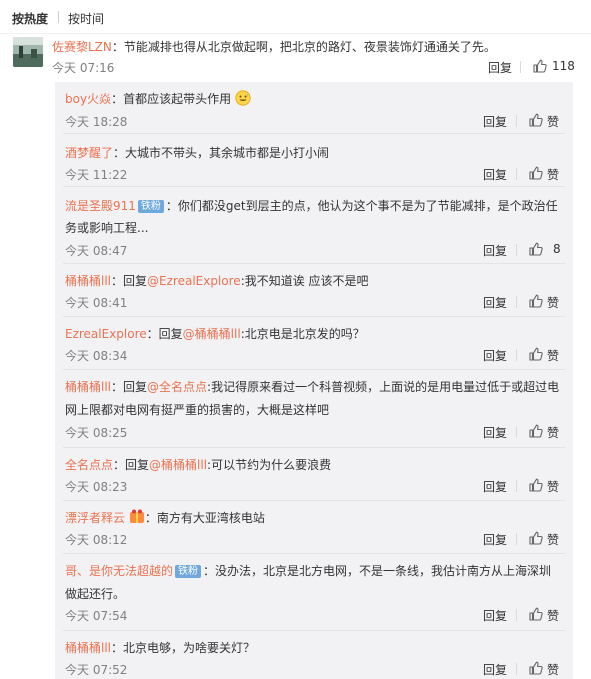 This screenshot has width=591, height=679. Describe the element at coordinates (96, 303) in the screenshot. I see `reply-time: 今天 08:41` at that location.